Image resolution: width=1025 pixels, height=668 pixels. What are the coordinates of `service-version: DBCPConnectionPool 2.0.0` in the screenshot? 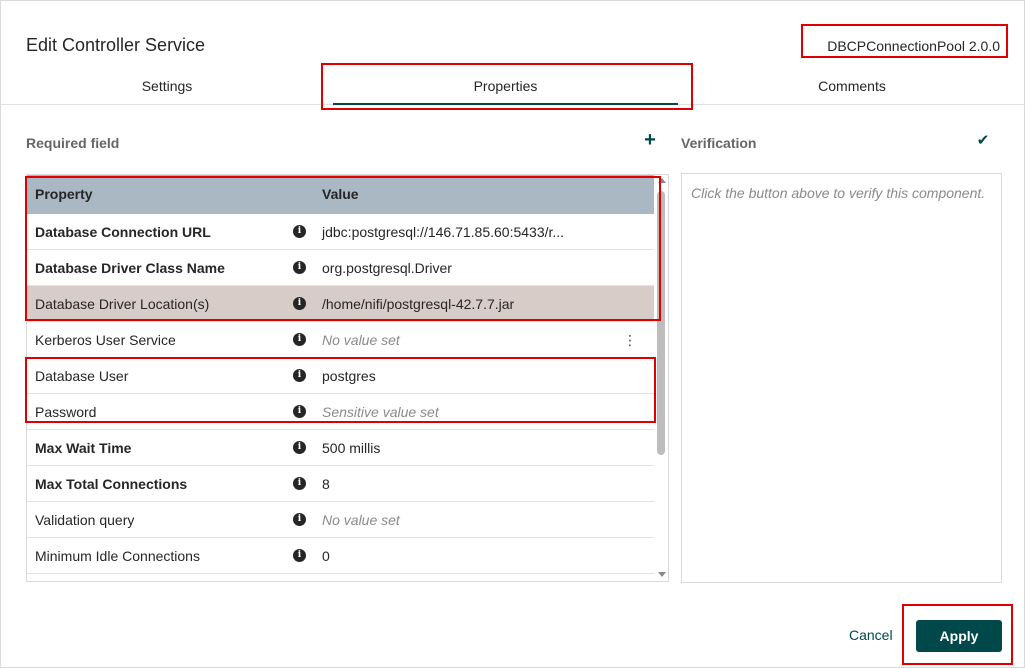 It's located at (913, 46).